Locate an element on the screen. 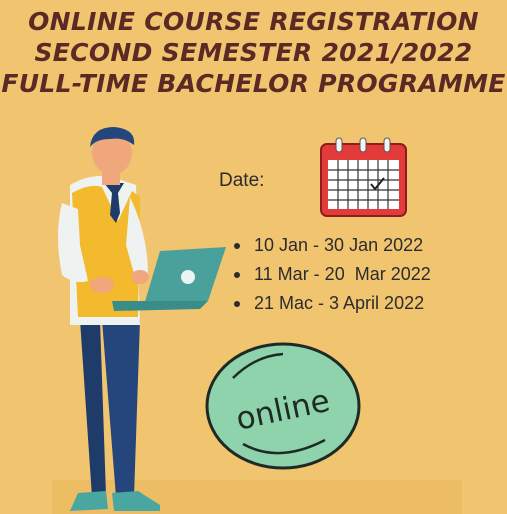  date-label: Date: is located at coordinates (242, 180).